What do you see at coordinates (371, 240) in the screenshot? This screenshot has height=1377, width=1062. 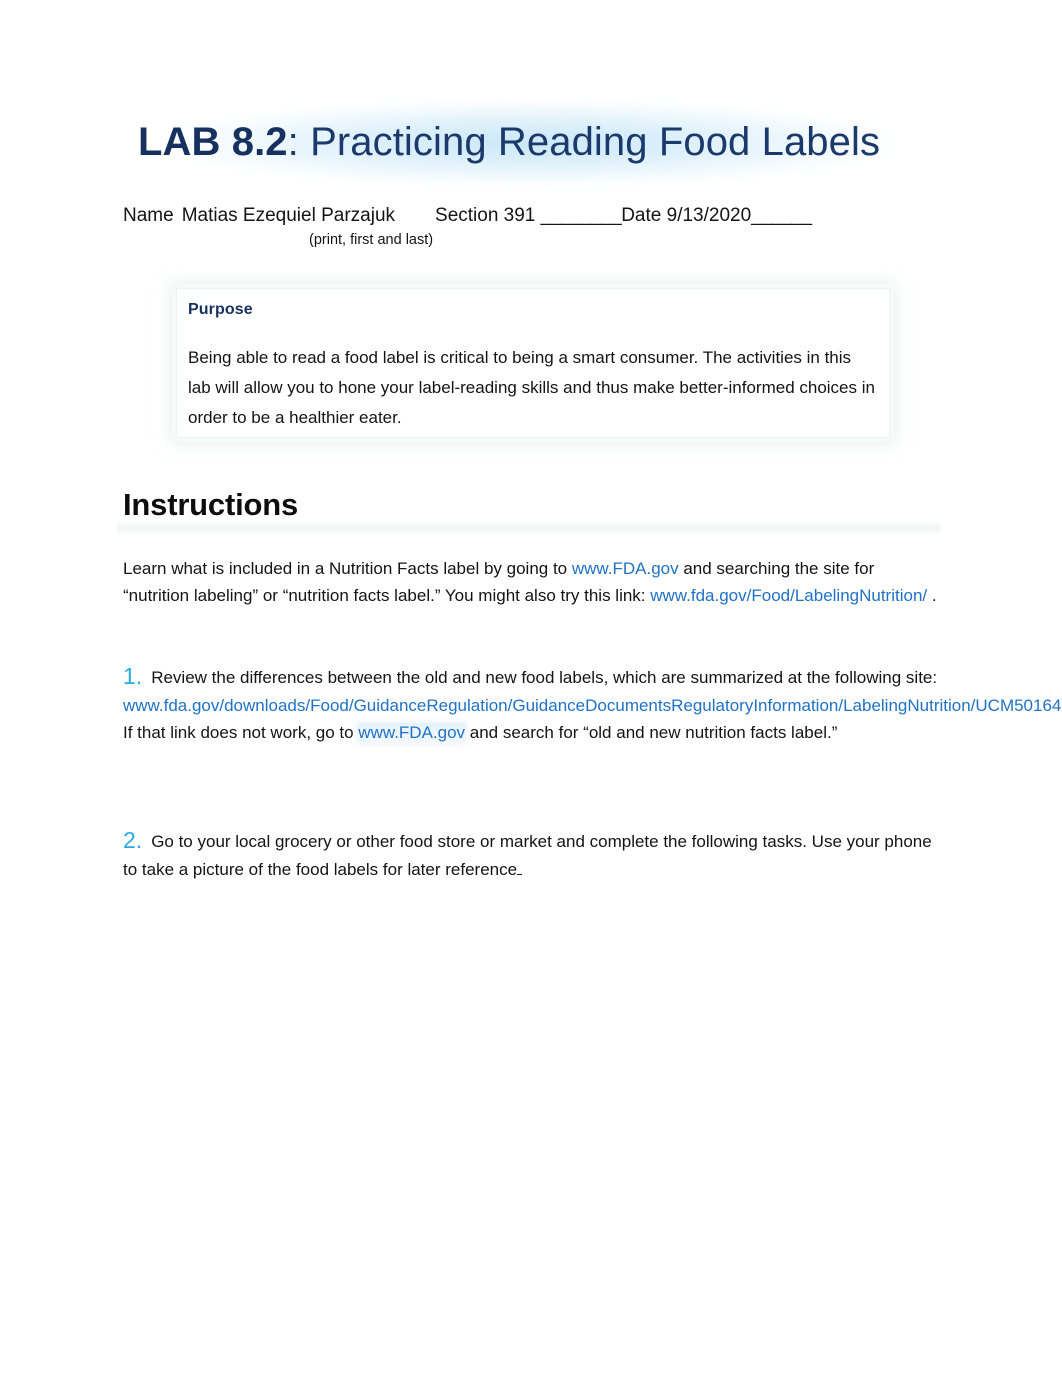 I see `print-instruction-note: (print, first and last)` at bounding box center [371, 240].